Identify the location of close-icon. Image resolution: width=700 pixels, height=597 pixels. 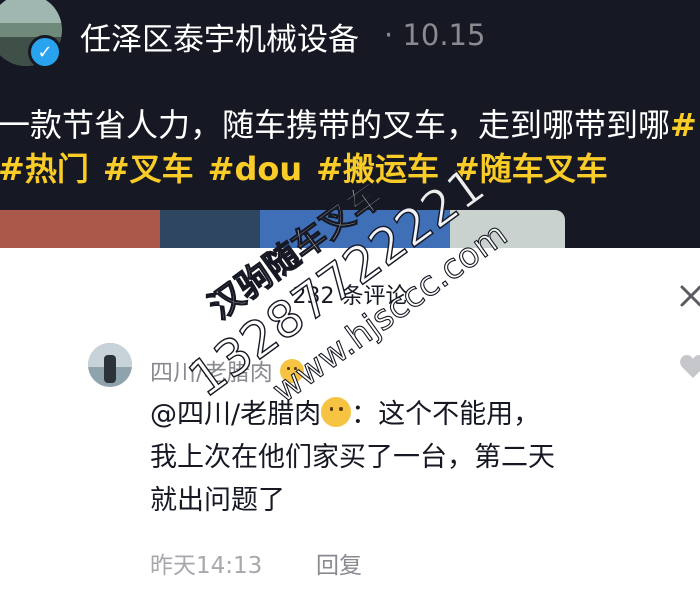
(687, 295).